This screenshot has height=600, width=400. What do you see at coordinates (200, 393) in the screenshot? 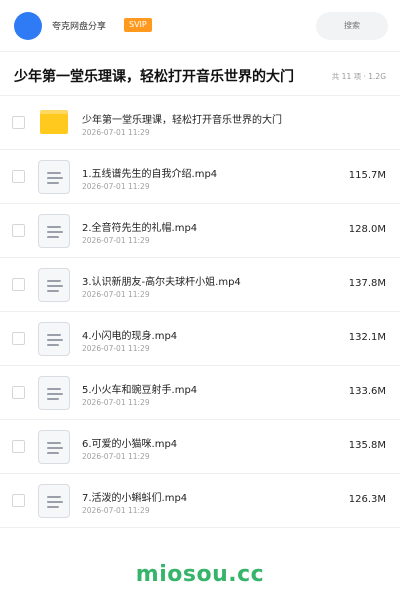
I see `list-item: 5.小火车和豌豆射手.mp4 2026-07-01 11:29 133.6M` at bounding box center [200, 393].